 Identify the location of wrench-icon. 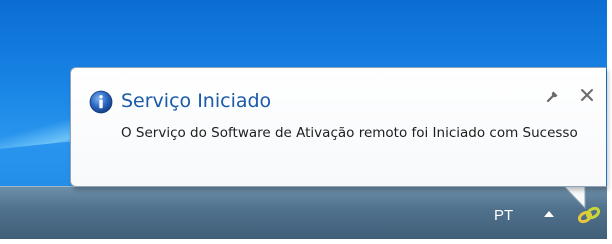
(553, 96).